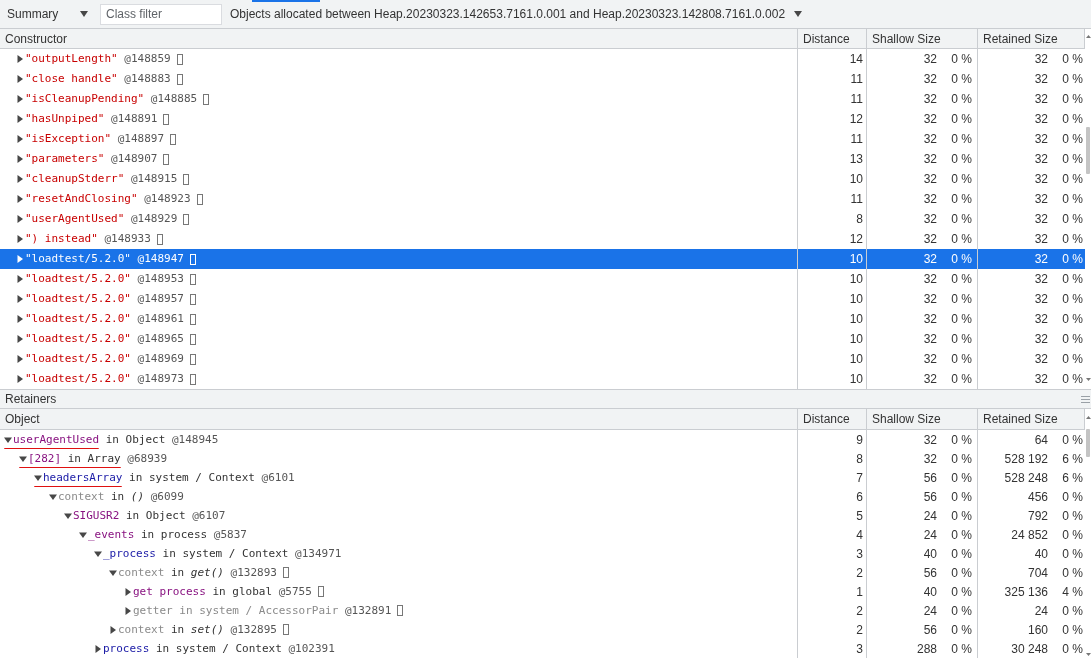 This screenshot has height=664, width=1091. What do you see at coordinates (161, 14) in the screenshot?
I see `class-filter-field: Class filter` at bounding box center [161, 14].